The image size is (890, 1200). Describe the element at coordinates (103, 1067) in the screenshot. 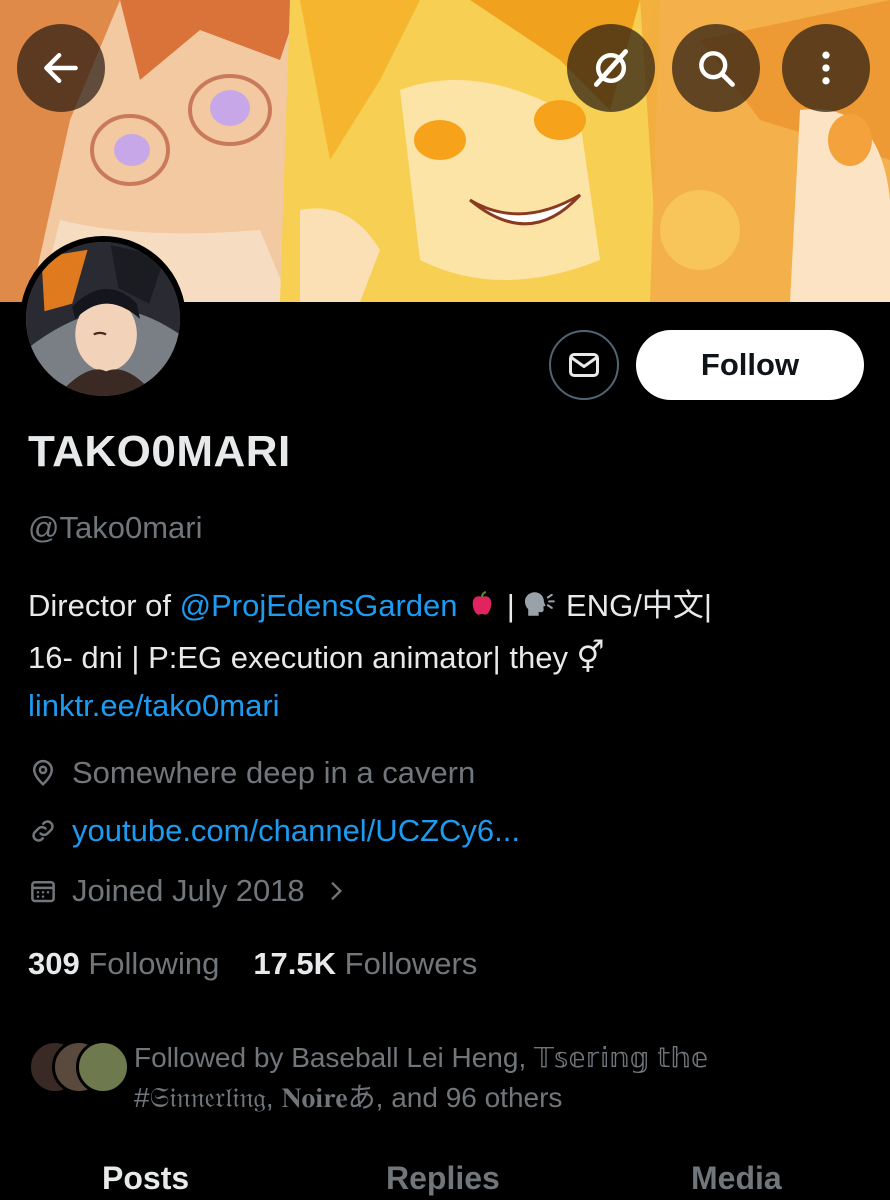

I see `mutual-avatar` at that location.